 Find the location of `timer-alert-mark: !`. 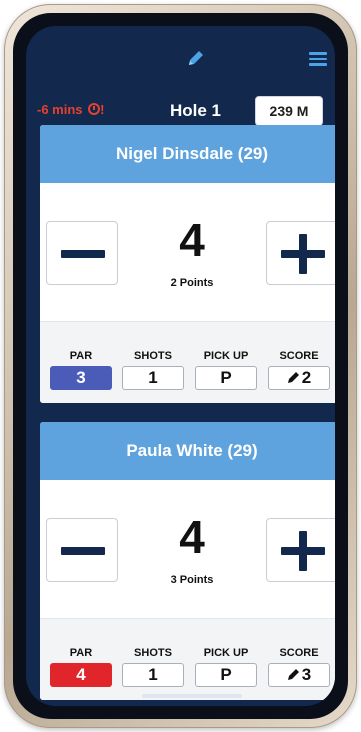

timer-alert-mark: ! is located at coordinates (102, 109).